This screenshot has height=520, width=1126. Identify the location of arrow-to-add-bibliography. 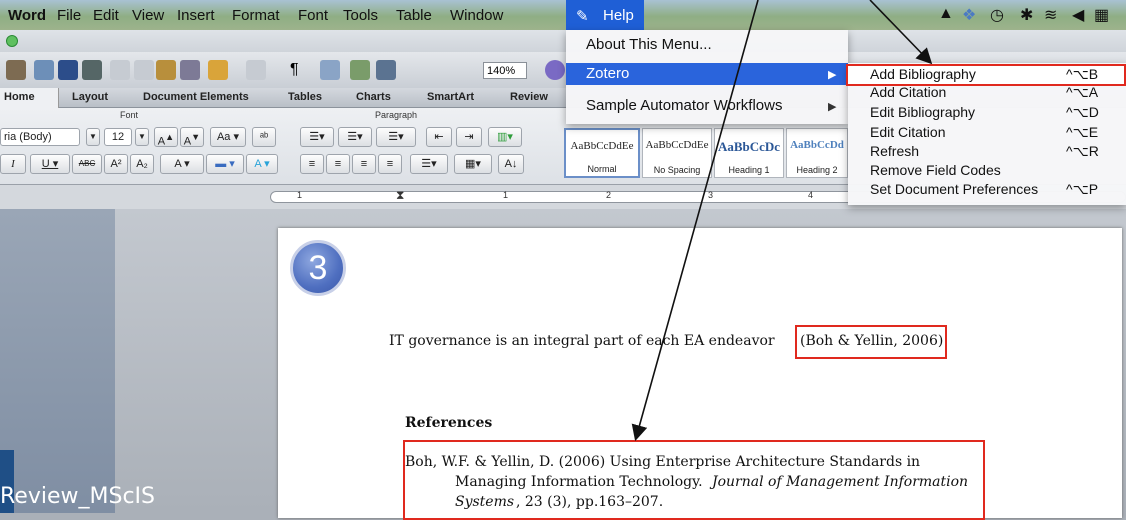
(901, 32).